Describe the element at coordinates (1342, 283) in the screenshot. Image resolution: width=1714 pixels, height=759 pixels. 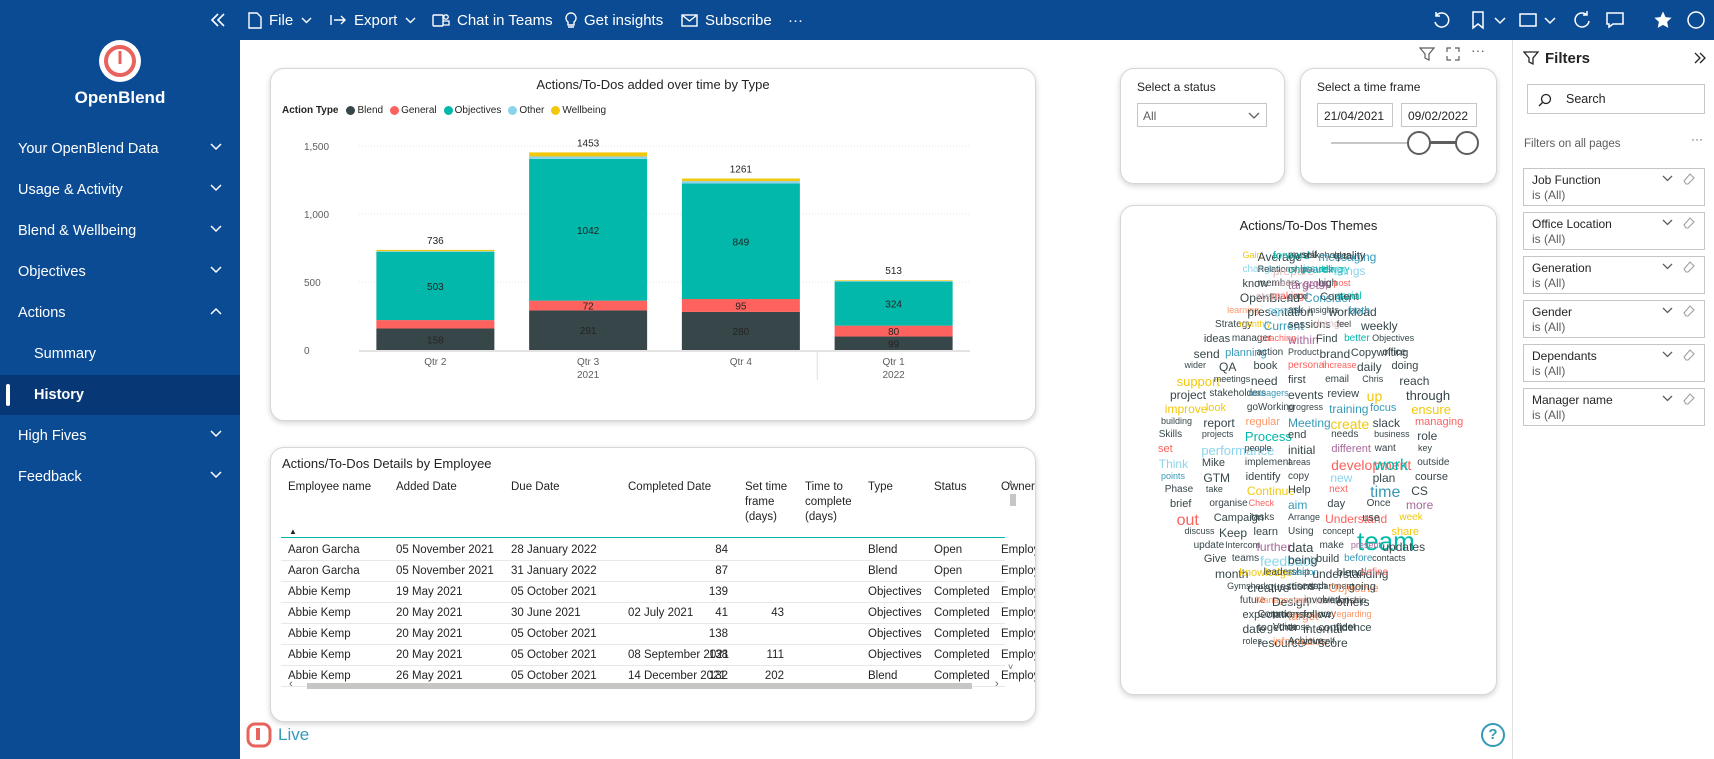
I see `wordcloud-word: post` at that location.